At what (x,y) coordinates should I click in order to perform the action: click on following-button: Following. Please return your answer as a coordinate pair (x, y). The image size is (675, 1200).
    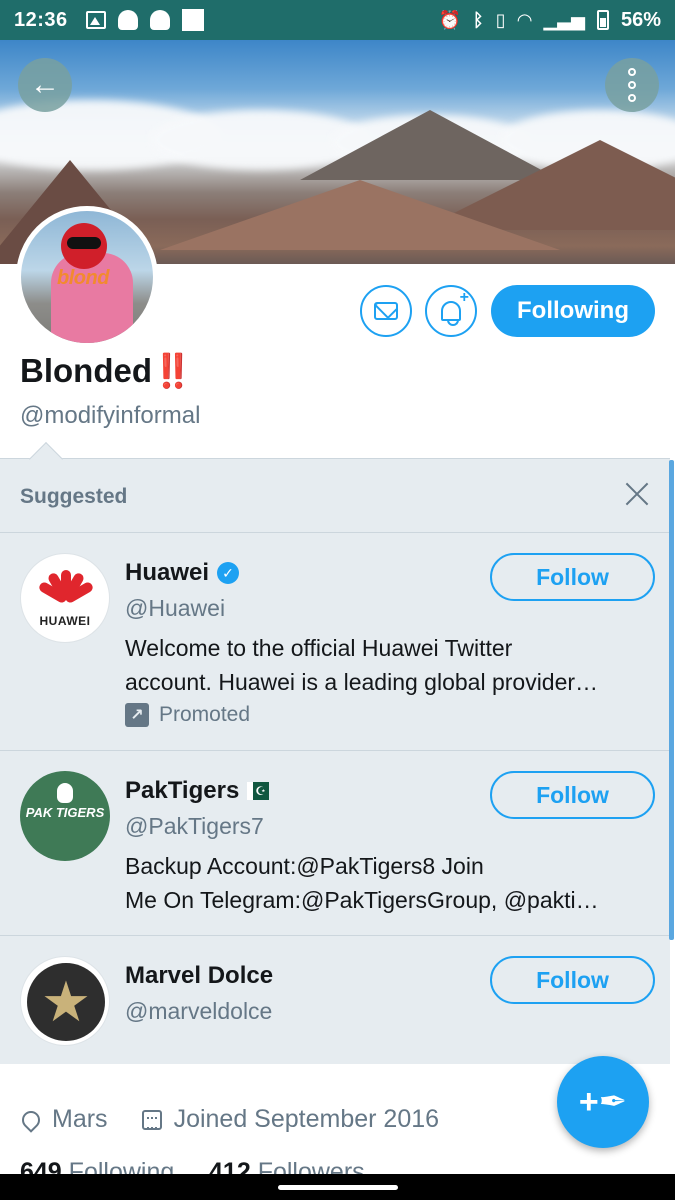
    Looking at the image, I should click on (573, 311).